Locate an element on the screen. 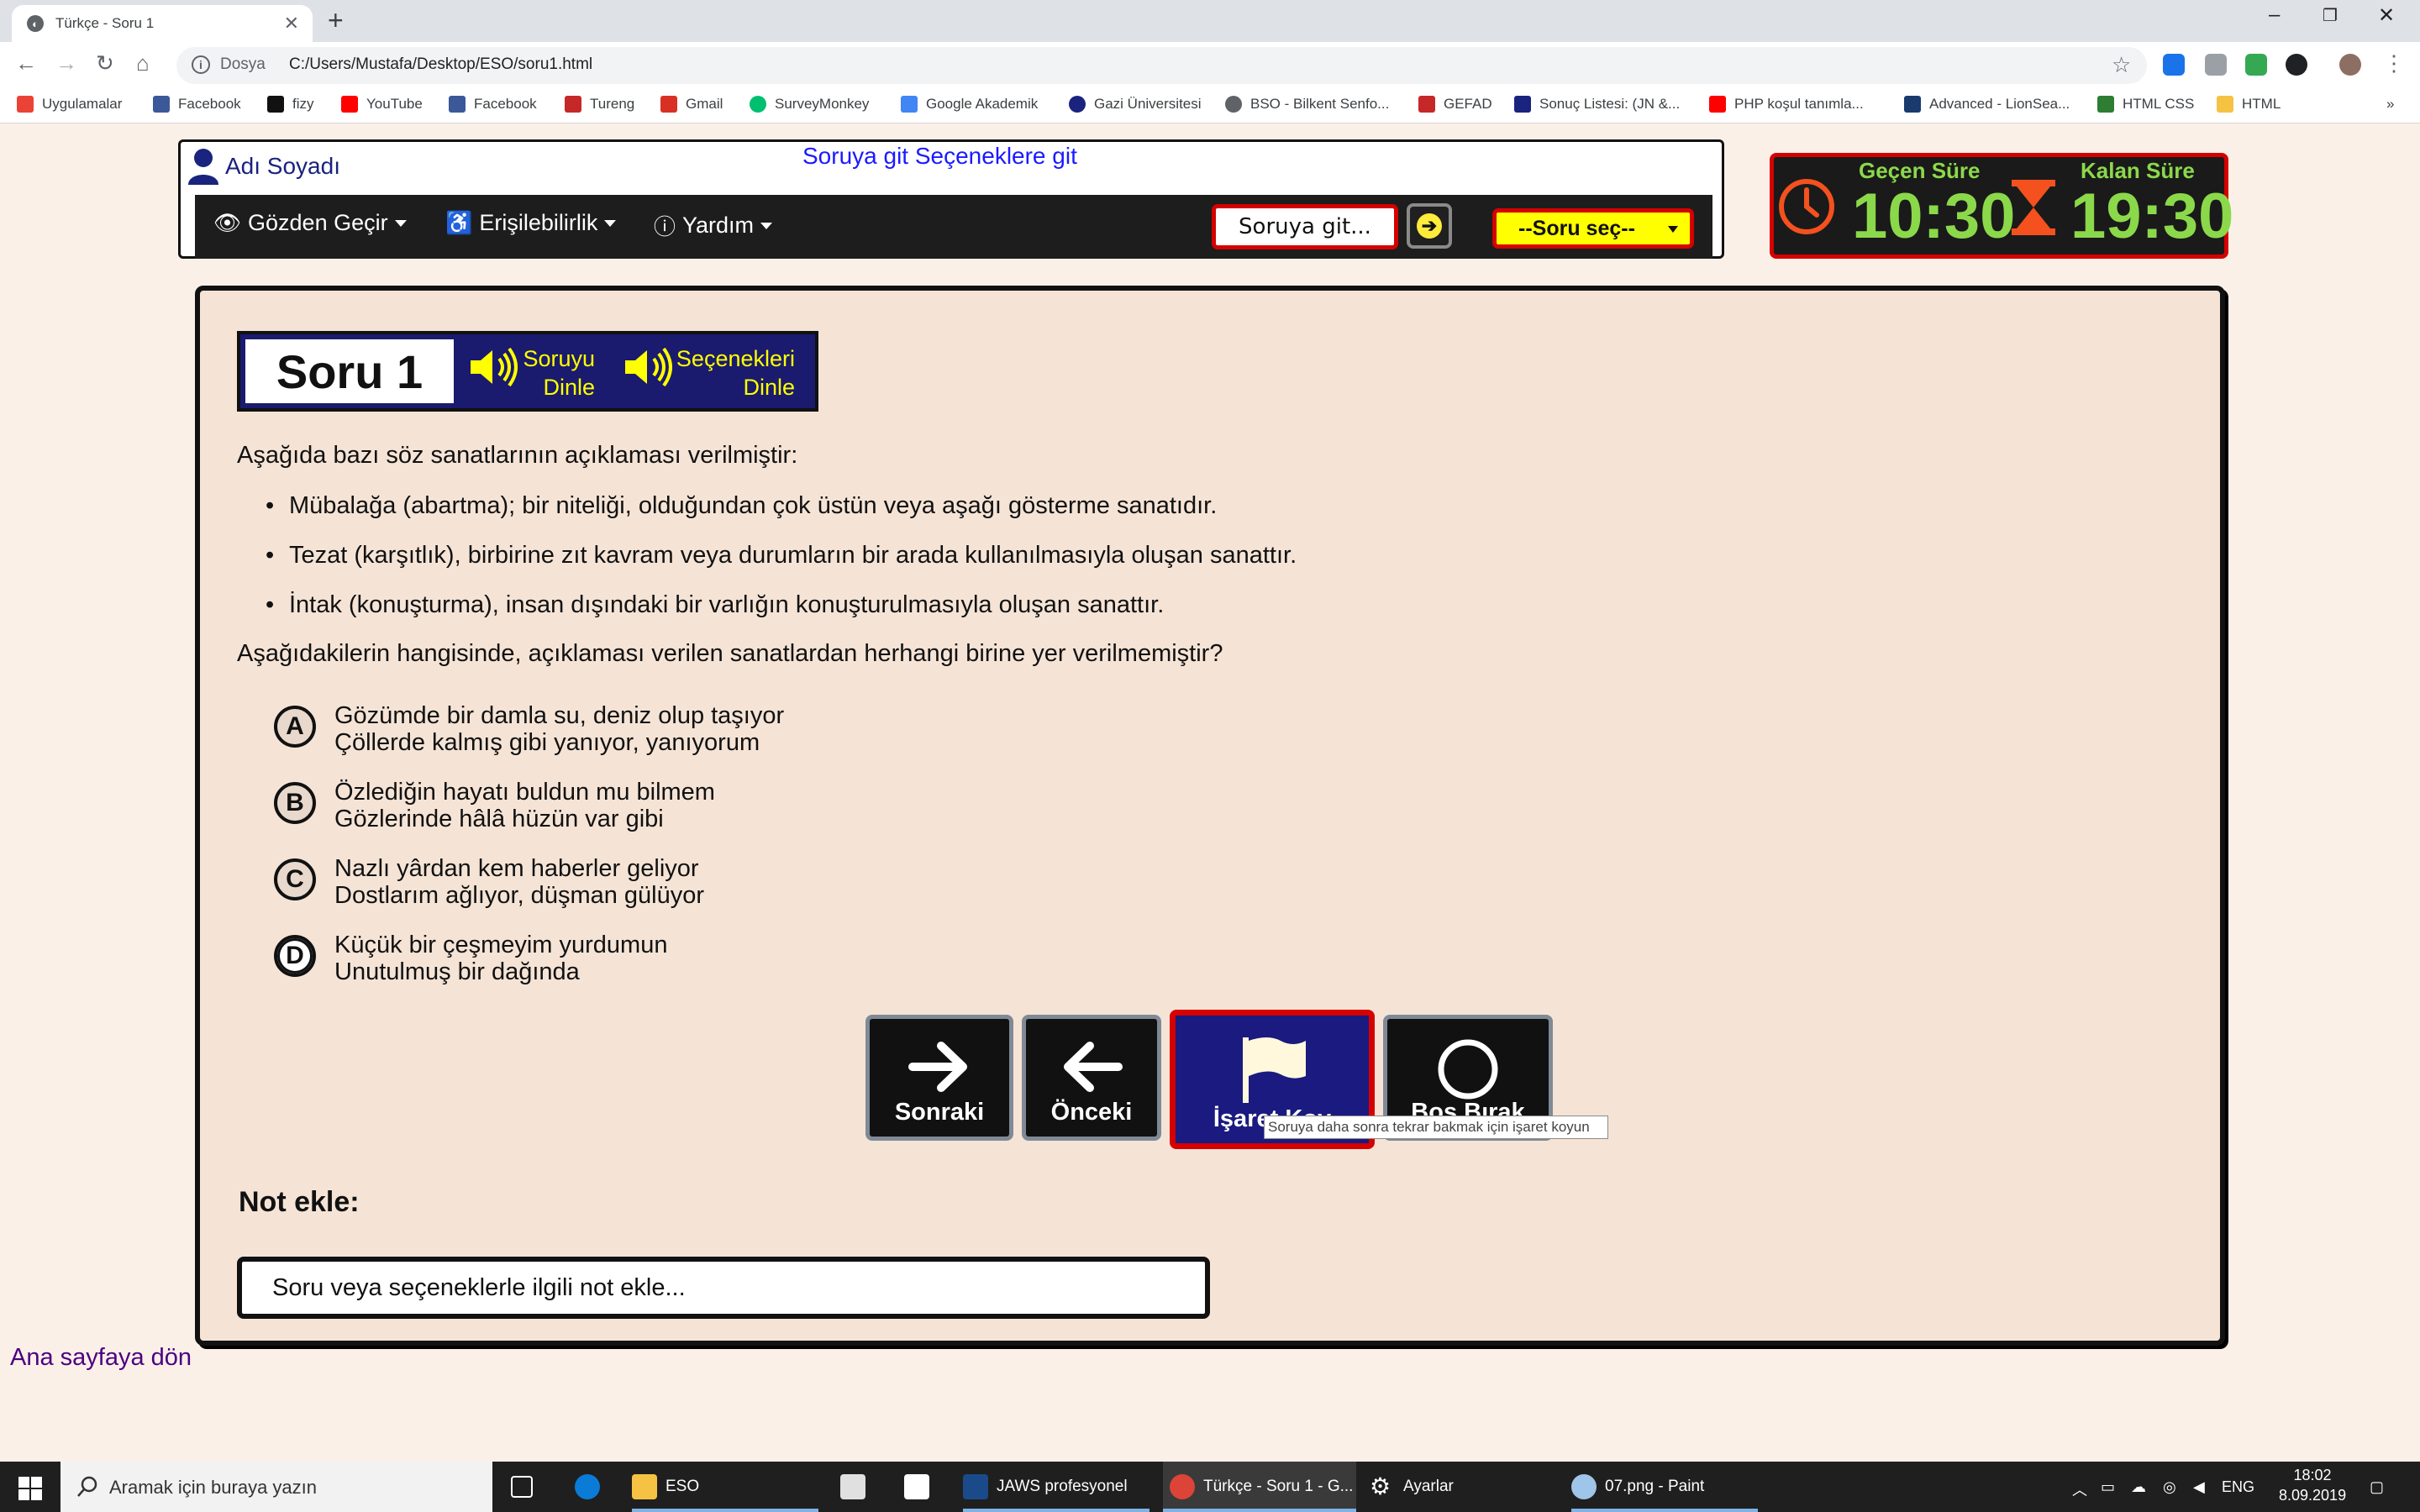  bookmark-item: GEFAD is located at coordinates (1455, 104).